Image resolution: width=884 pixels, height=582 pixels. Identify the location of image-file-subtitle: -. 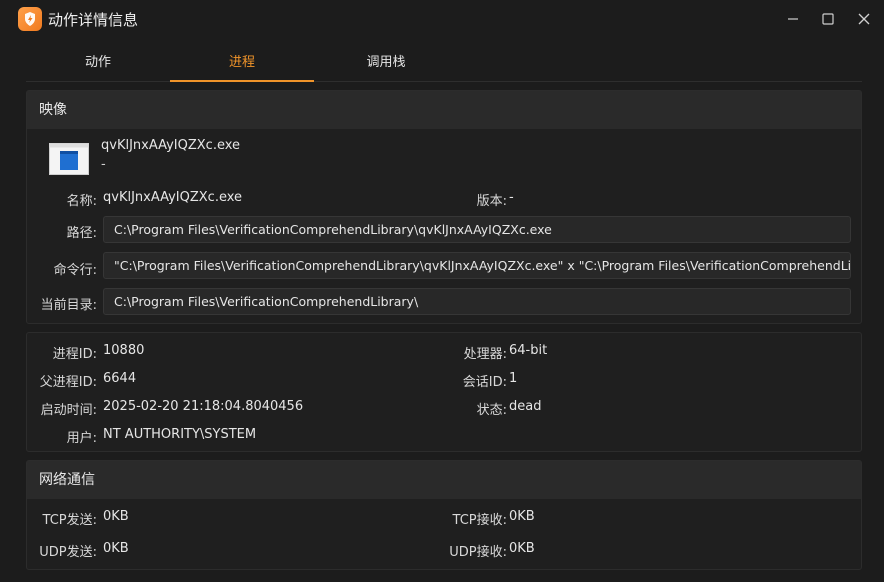
(103, 164).